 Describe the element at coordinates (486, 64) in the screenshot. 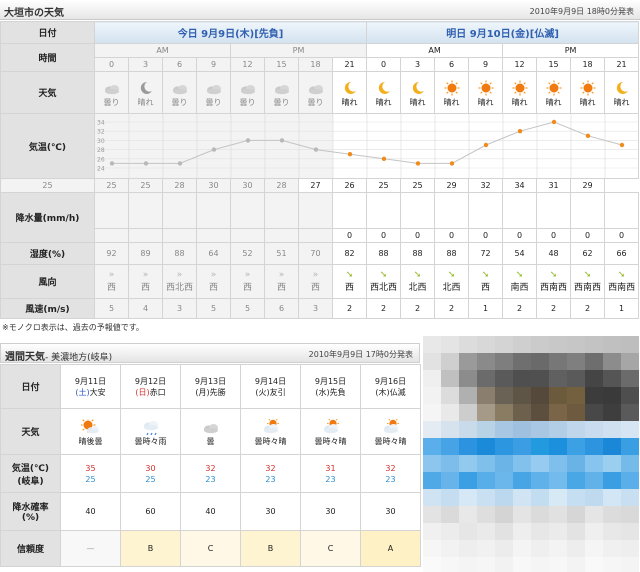

I see `hour-cell: 9` at that location.